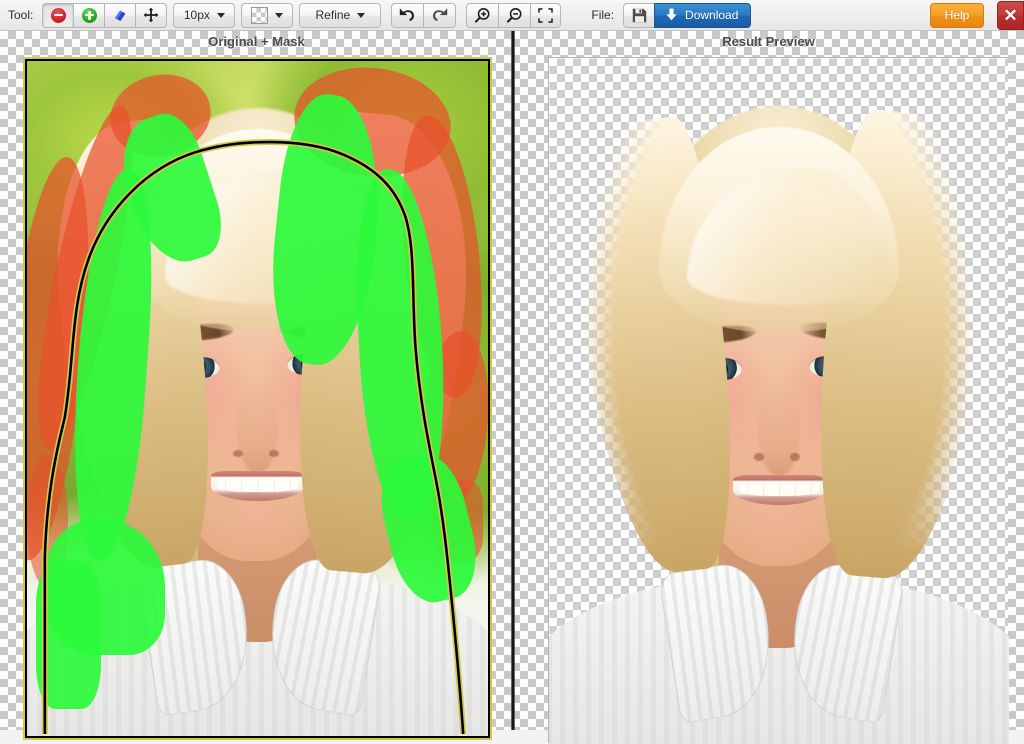 This screenshot has height=744, width=1024. I want to click on file-label: File:, so click(603, 15).